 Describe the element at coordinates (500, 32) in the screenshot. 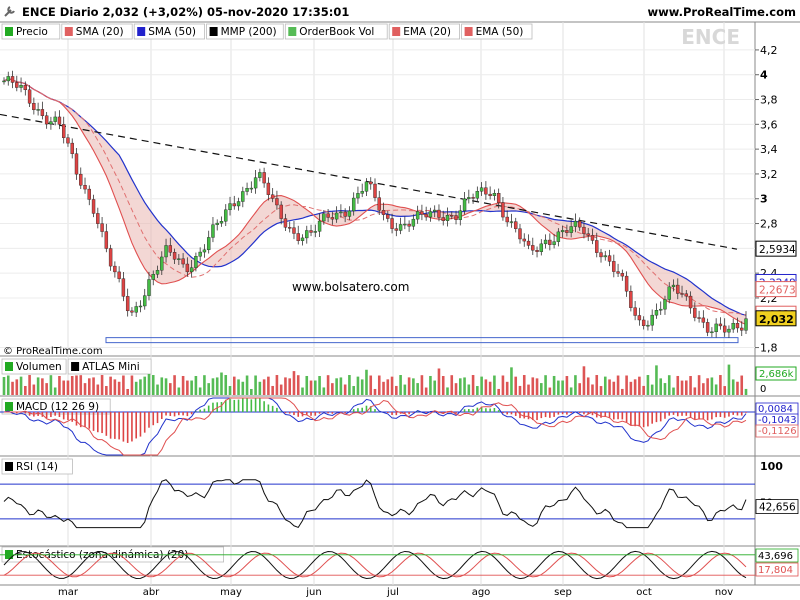

I see `legend-item: EMA (50)` at that location.